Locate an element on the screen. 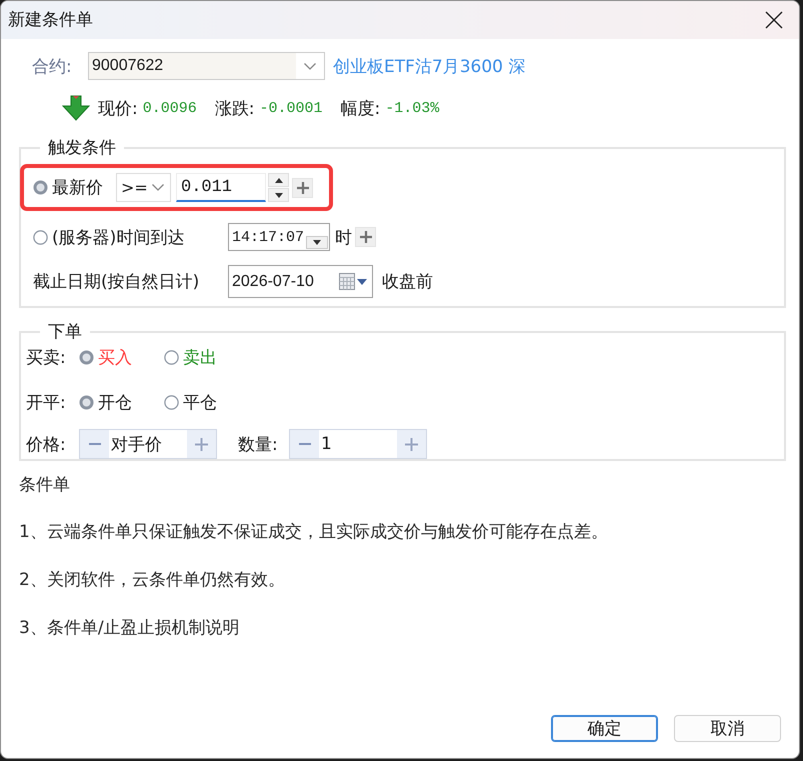 The width and height of the screenshot is (803, 761). quote-value: -0.0001 is located at coordinates (290, 108).